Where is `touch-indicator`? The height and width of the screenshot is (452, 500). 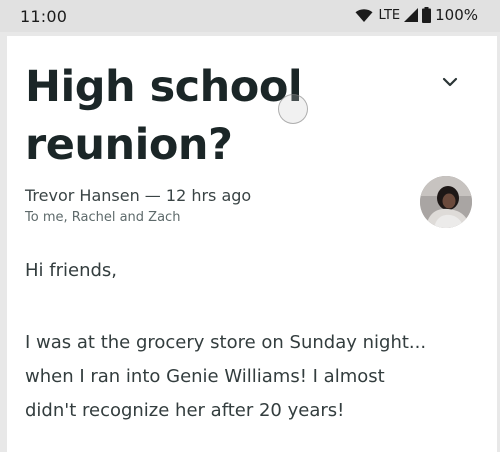
touch-indicator is located at coordinates (293, 109).